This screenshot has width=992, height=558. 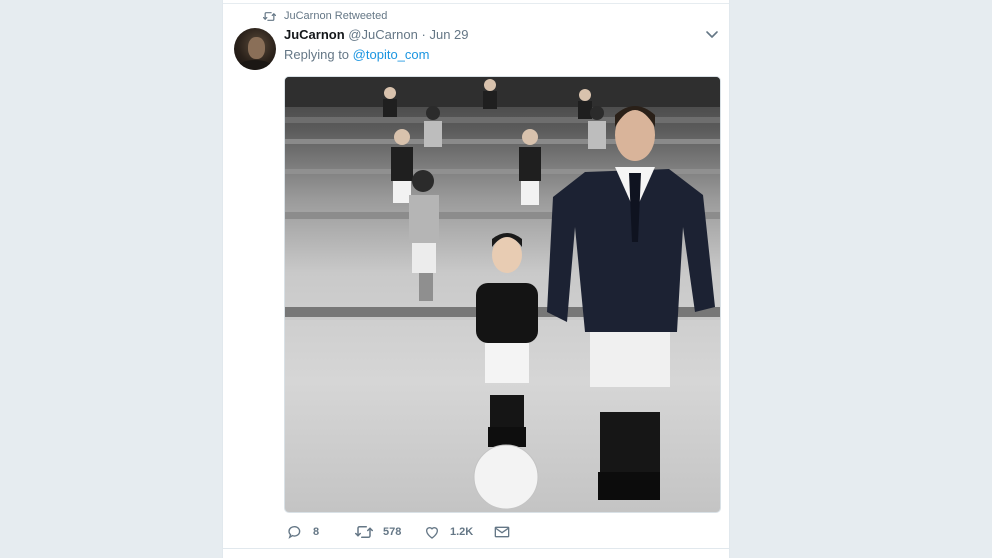 What do you see at coordinates (314, 34) in the screenshot?
I see `display-name: JuCarnon` at bounding box center [314, 34].